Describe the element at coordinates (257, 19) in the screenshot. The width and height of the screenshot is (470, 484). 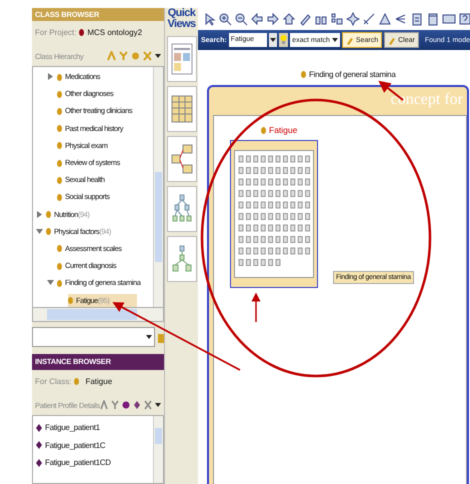
I see `back-icon` at that location.